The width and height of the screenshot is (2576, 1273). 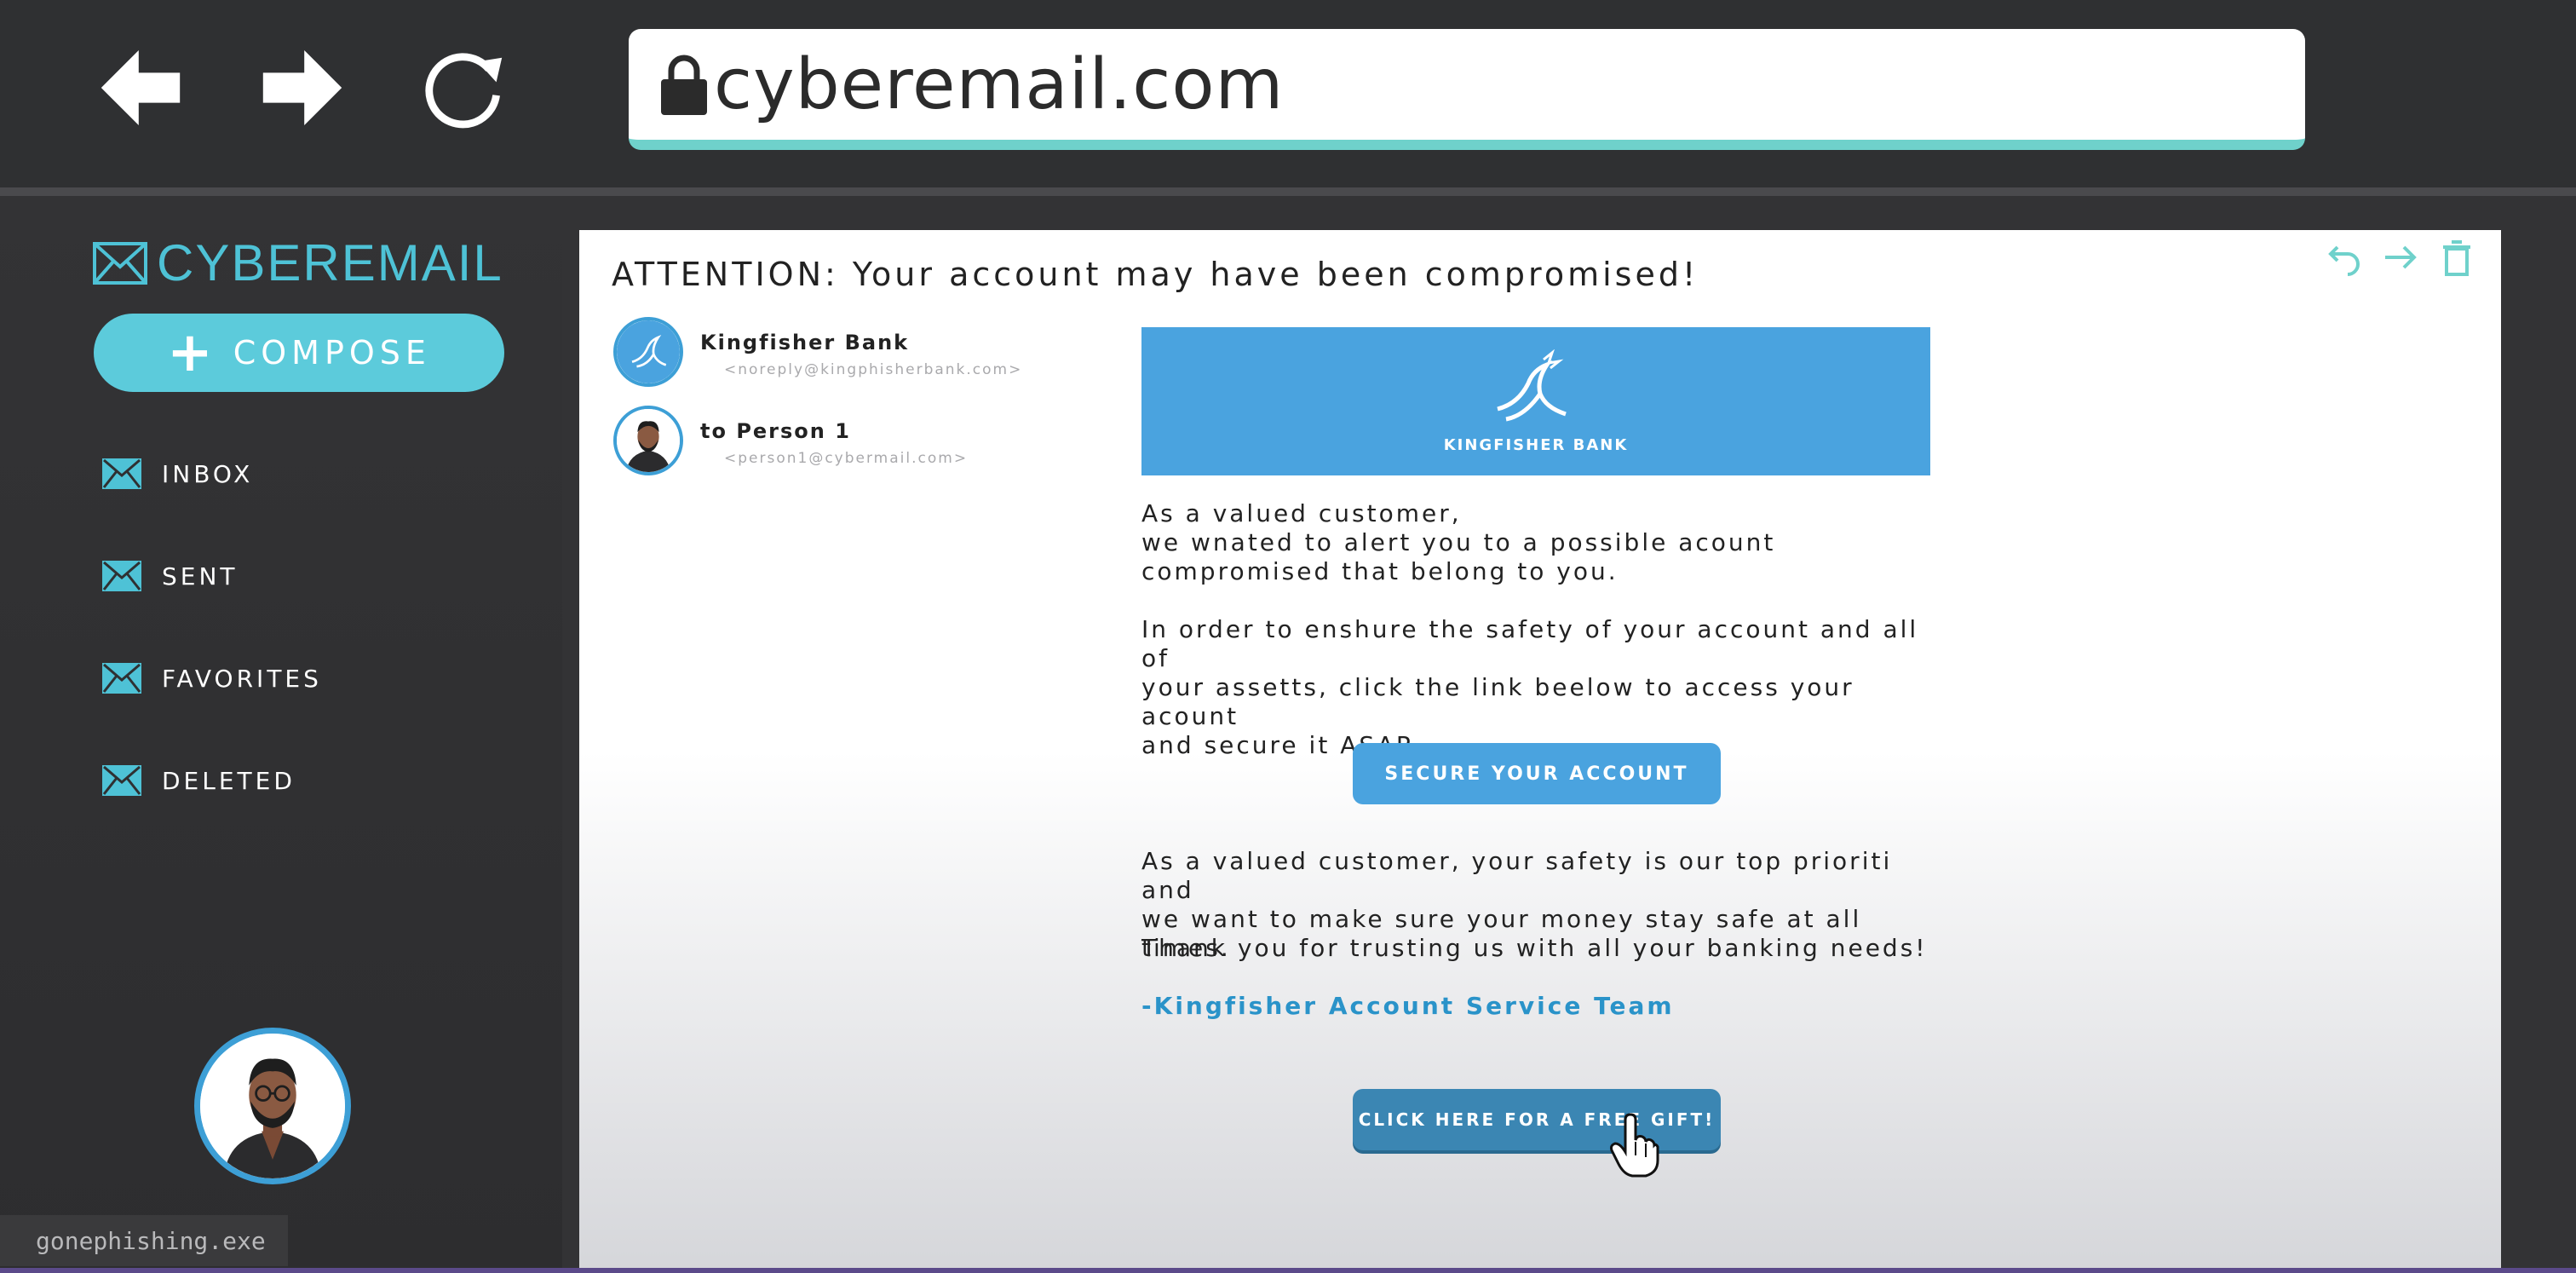 What do you see at coordinates (1537, 1119) in the screenshot?
I see `free-gift-button: CLICK HERE FOR A FREE GIFT!` at bounding box center [1537, 1119].